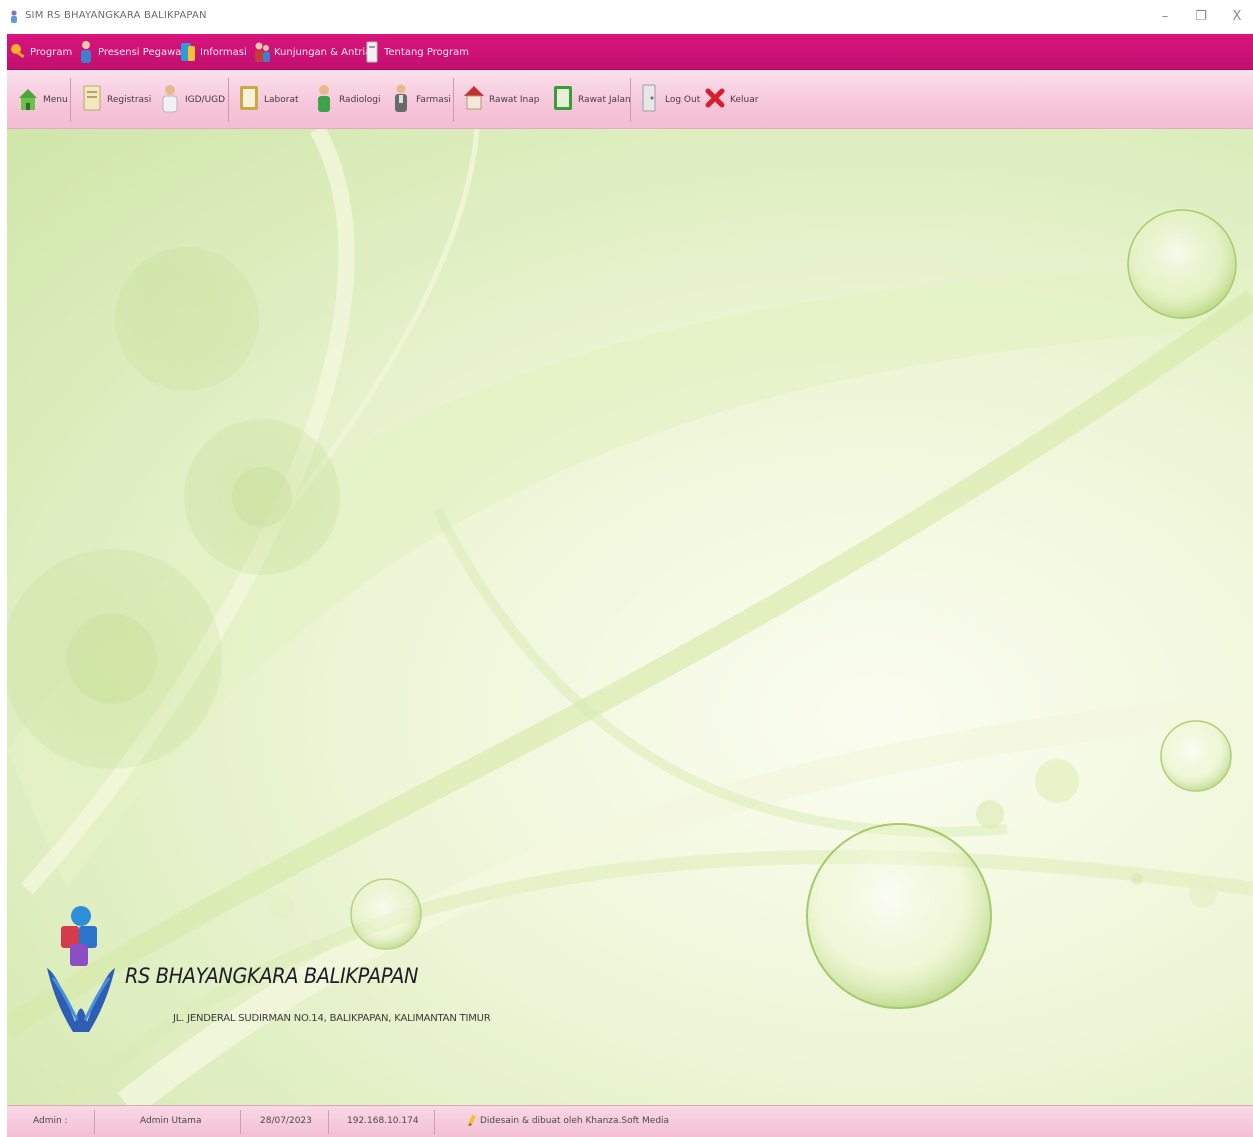 The width and height of the screenshot is (1253, 1137). I want to click on toolbar-keluar-button: Keluar, so click(731, 100).